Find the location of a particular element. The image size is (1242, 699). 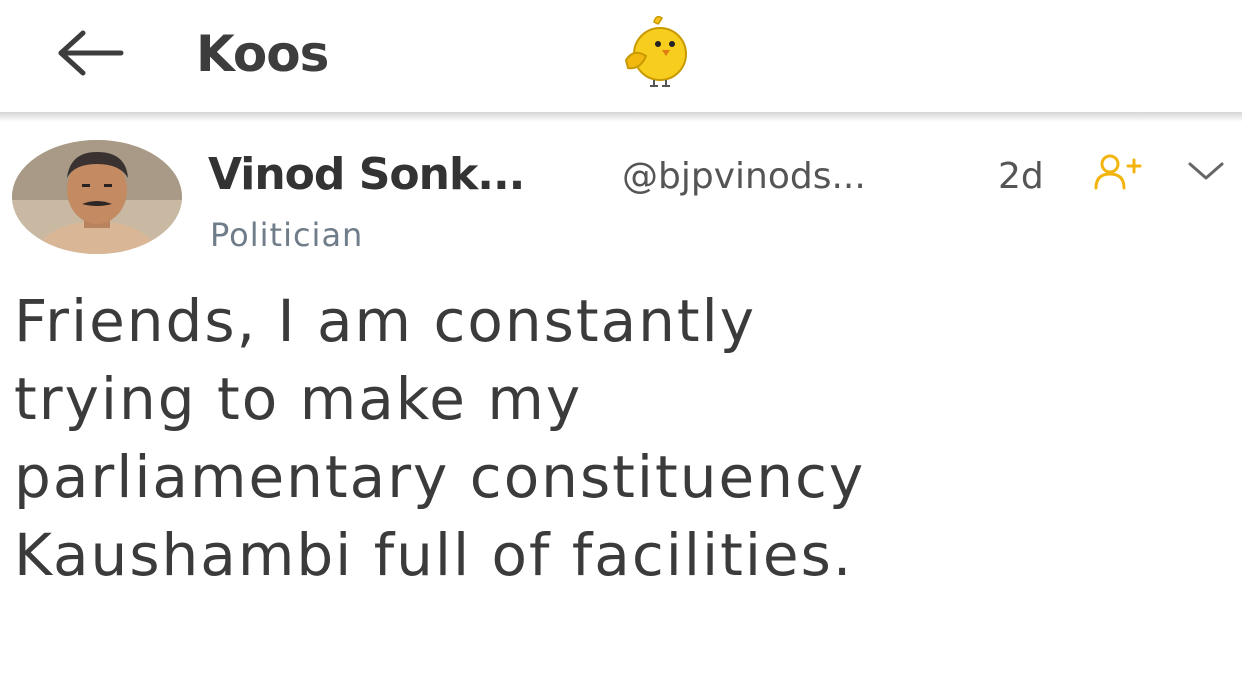

back-button is located at coordinates (90, 53).